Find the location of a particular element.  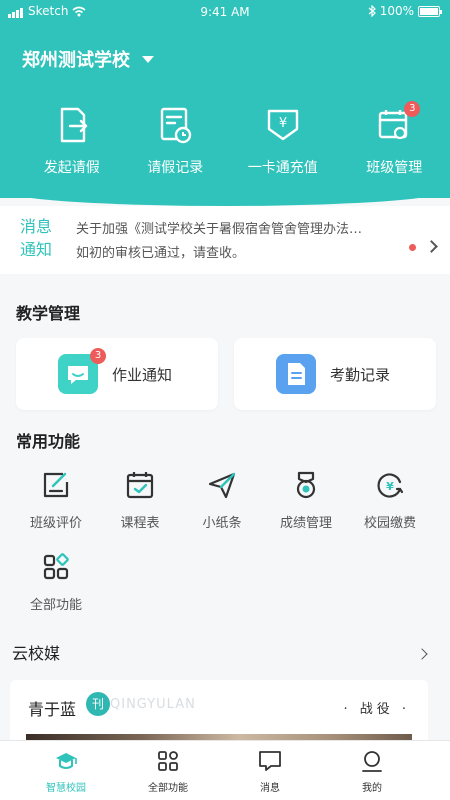

notice-tag-line2: 通知 is located at coordinates (36, 249).